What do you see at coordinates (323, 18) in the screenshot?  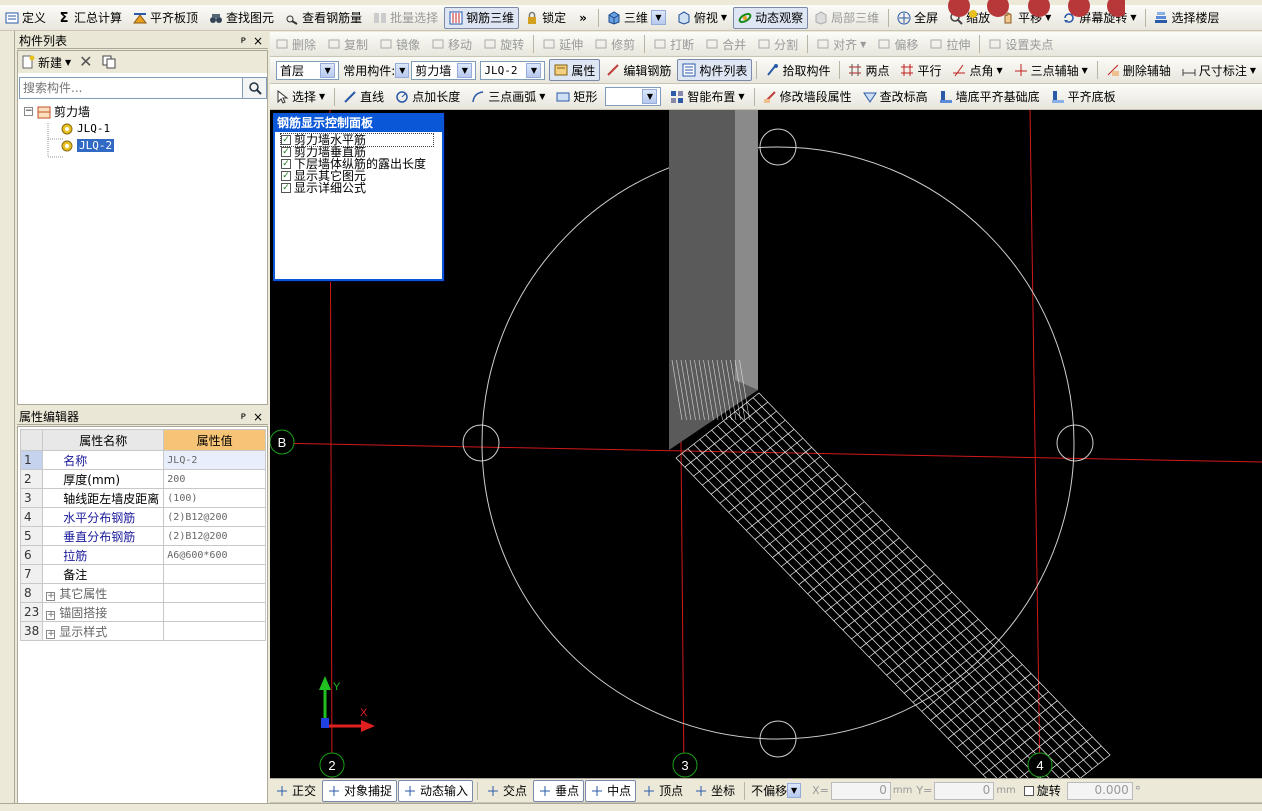 I see `view-rebar-qty-button: 查看钢筋量` at bounding box center [323, 18].